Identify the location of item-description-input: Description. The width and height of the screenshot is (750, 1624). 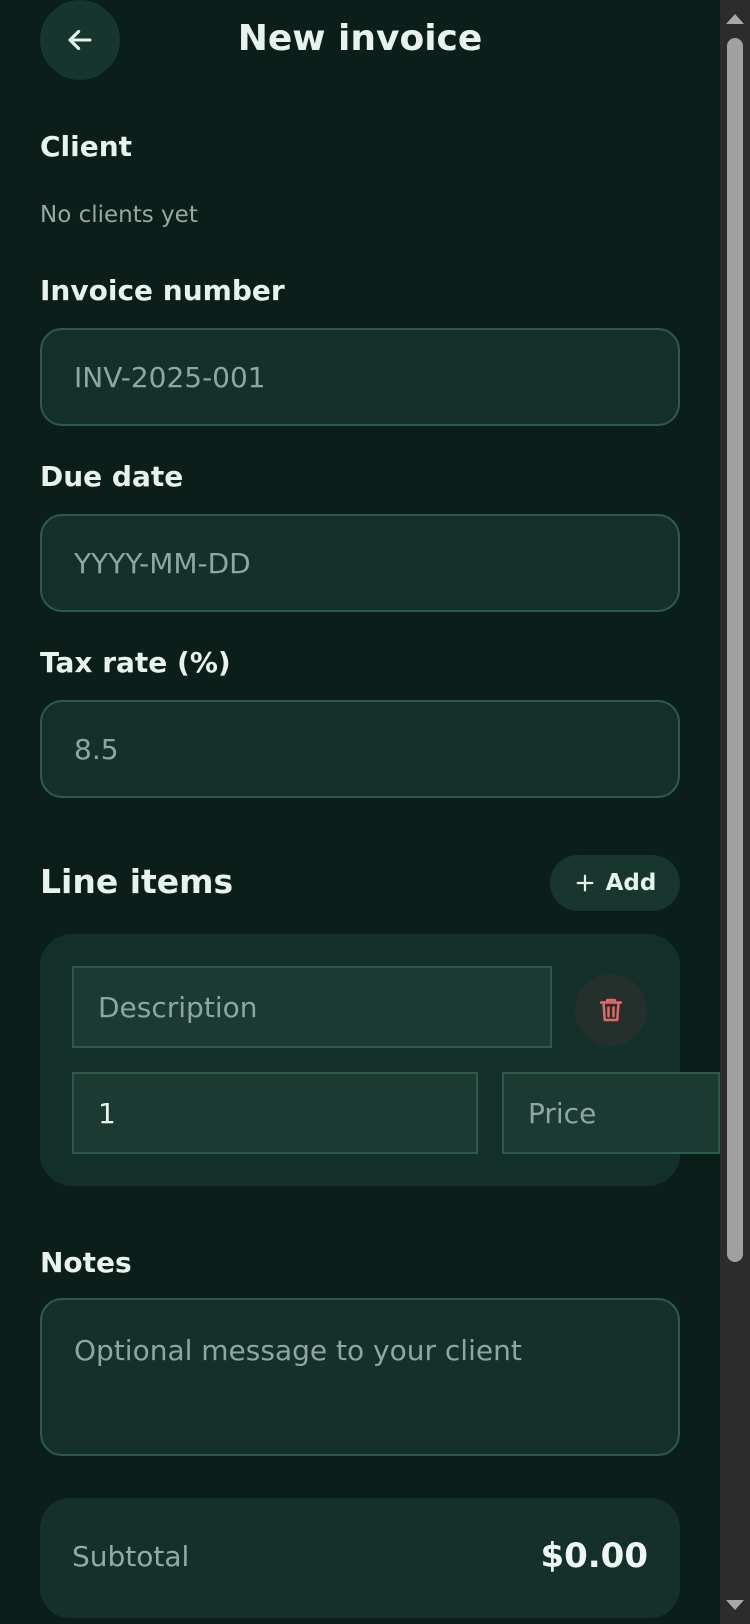
(312, 1007).